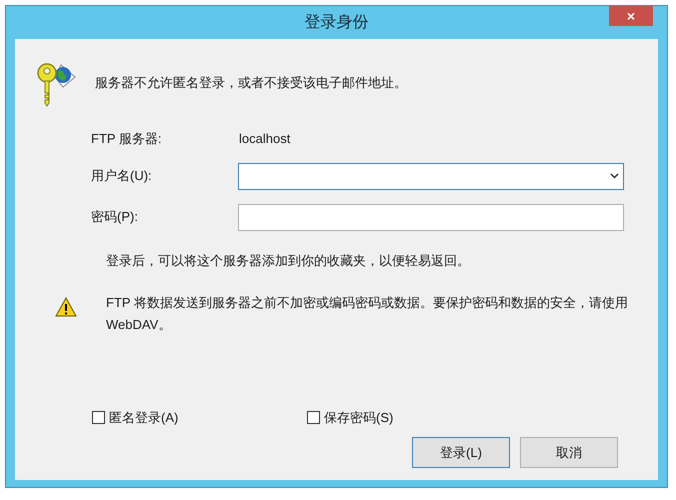 This screenshot has height=500, width=676. I want to click on login-button: 登录(L), so click(461, 452).